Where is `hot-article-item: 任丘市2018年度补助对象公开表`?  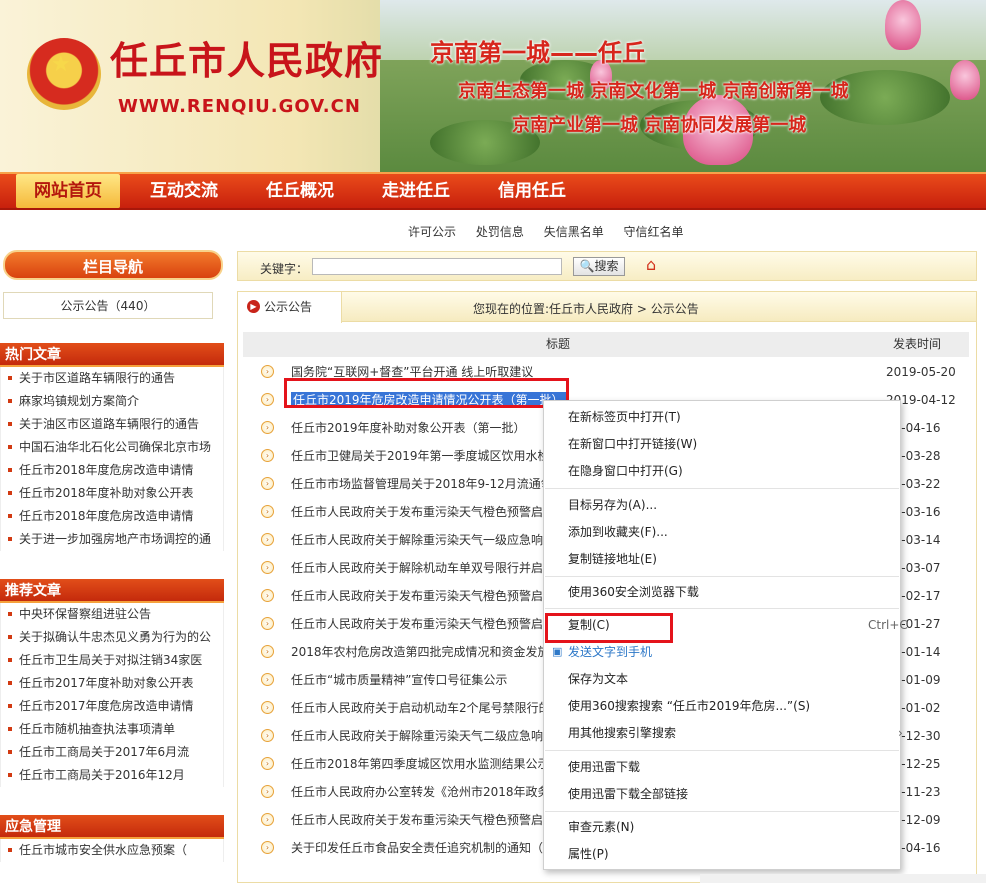 hot-article-item: 任丘市2018年度补助对象公开表 is located at coordinates (112, 493).